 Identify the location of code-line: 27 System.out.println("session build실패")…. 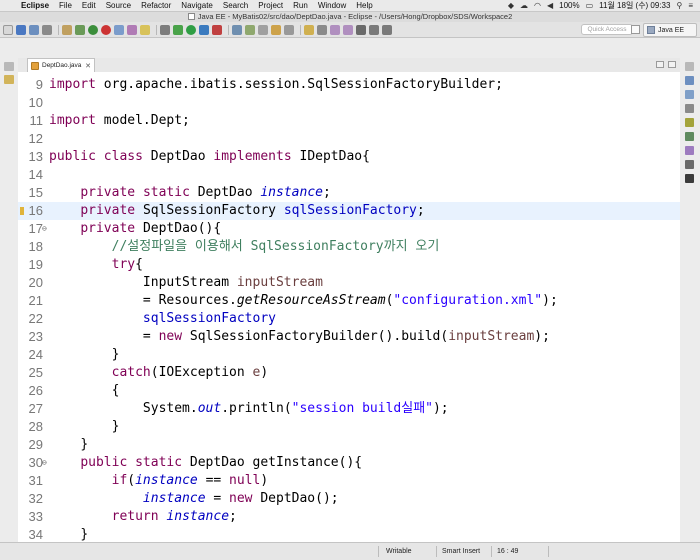
(349, 409).